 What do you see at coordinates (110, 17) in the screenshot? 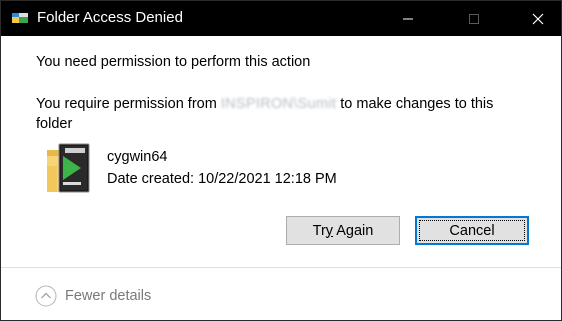
I see `window-title: Folder Access Denied` at bounding box center [110, 17].